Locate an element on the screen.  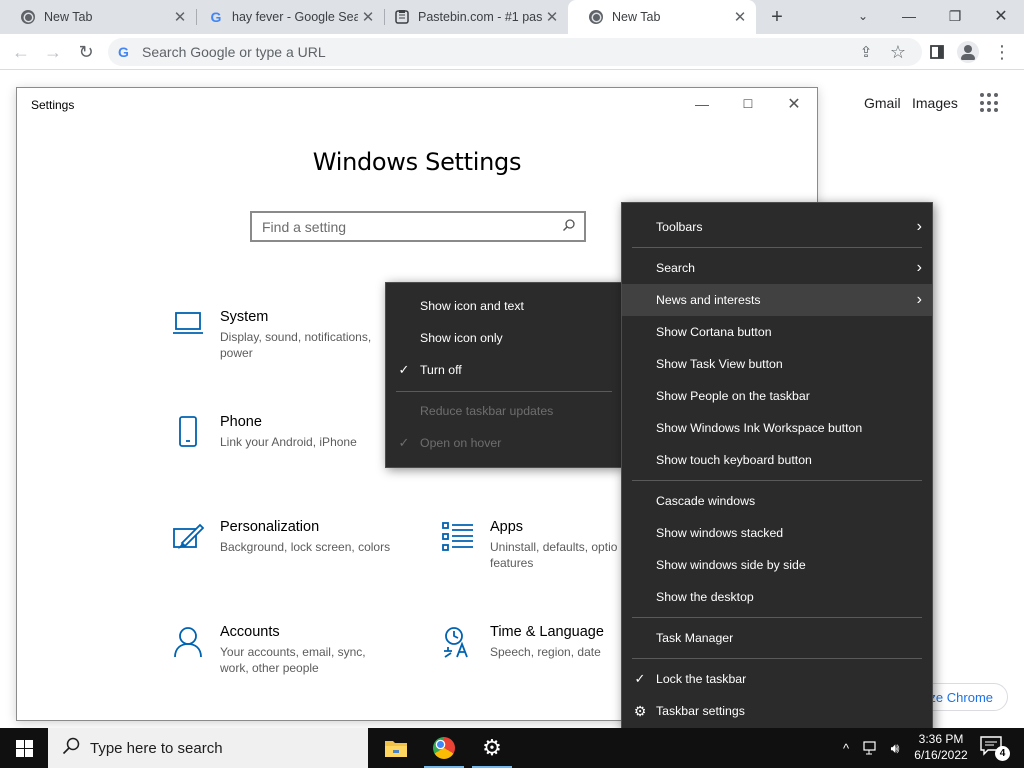
page-title: Windows Settings is located at coordinates (417, 162).